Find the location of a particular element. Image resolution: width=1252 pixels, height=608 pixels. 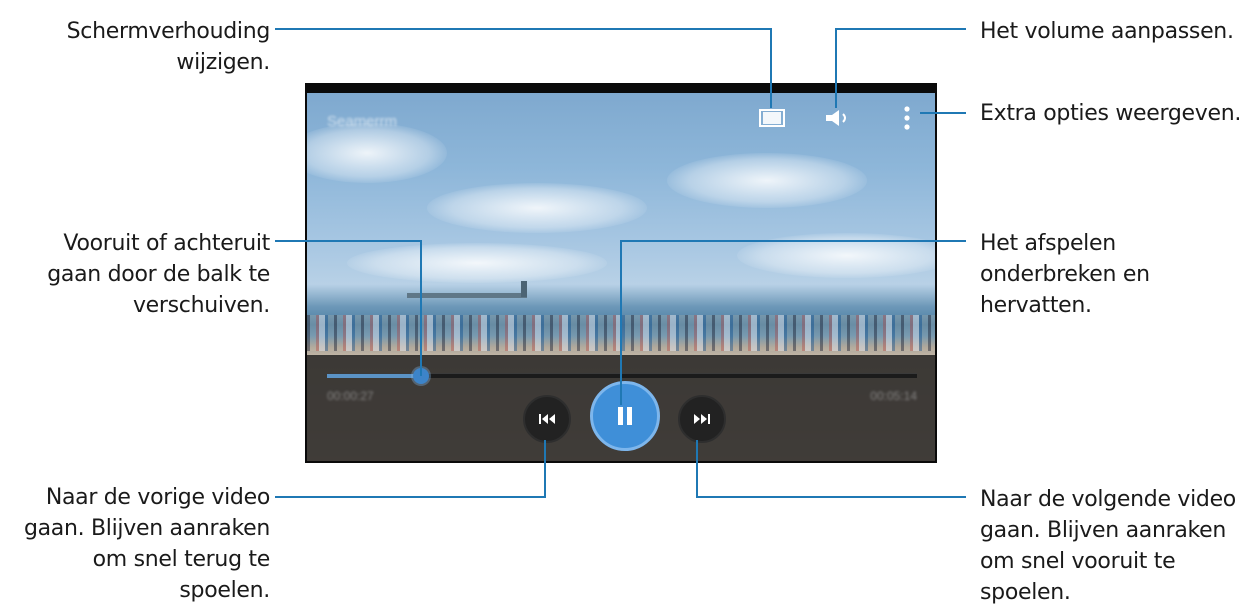

seek-bar-thumb is located at coordinates (421, 376).